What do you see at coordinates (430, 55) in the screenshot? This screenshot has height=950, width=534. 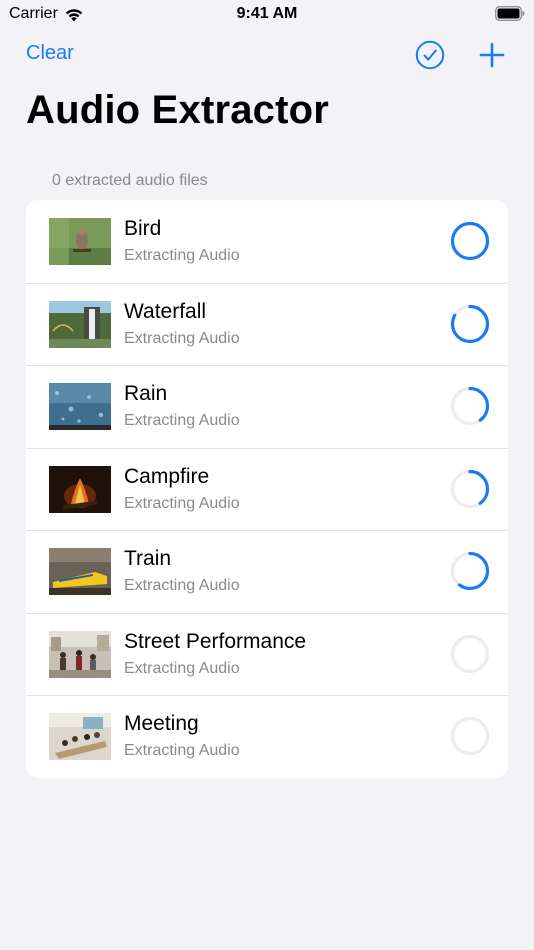 I see `checkmark-circle-icon` at bounding box center [430, 55].